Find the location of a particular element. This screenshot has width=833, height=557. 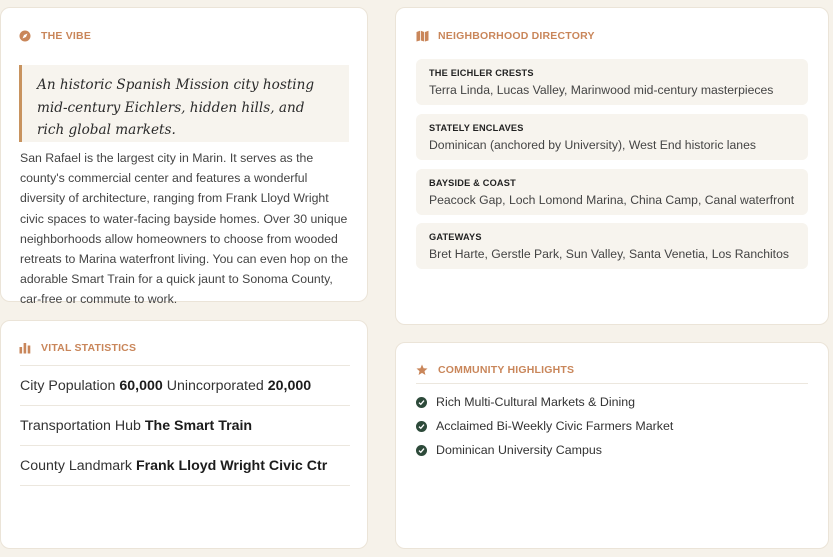

highlight-item: Rich Multi-Cultural Markets & Dining is located at coordinates (525, 402).